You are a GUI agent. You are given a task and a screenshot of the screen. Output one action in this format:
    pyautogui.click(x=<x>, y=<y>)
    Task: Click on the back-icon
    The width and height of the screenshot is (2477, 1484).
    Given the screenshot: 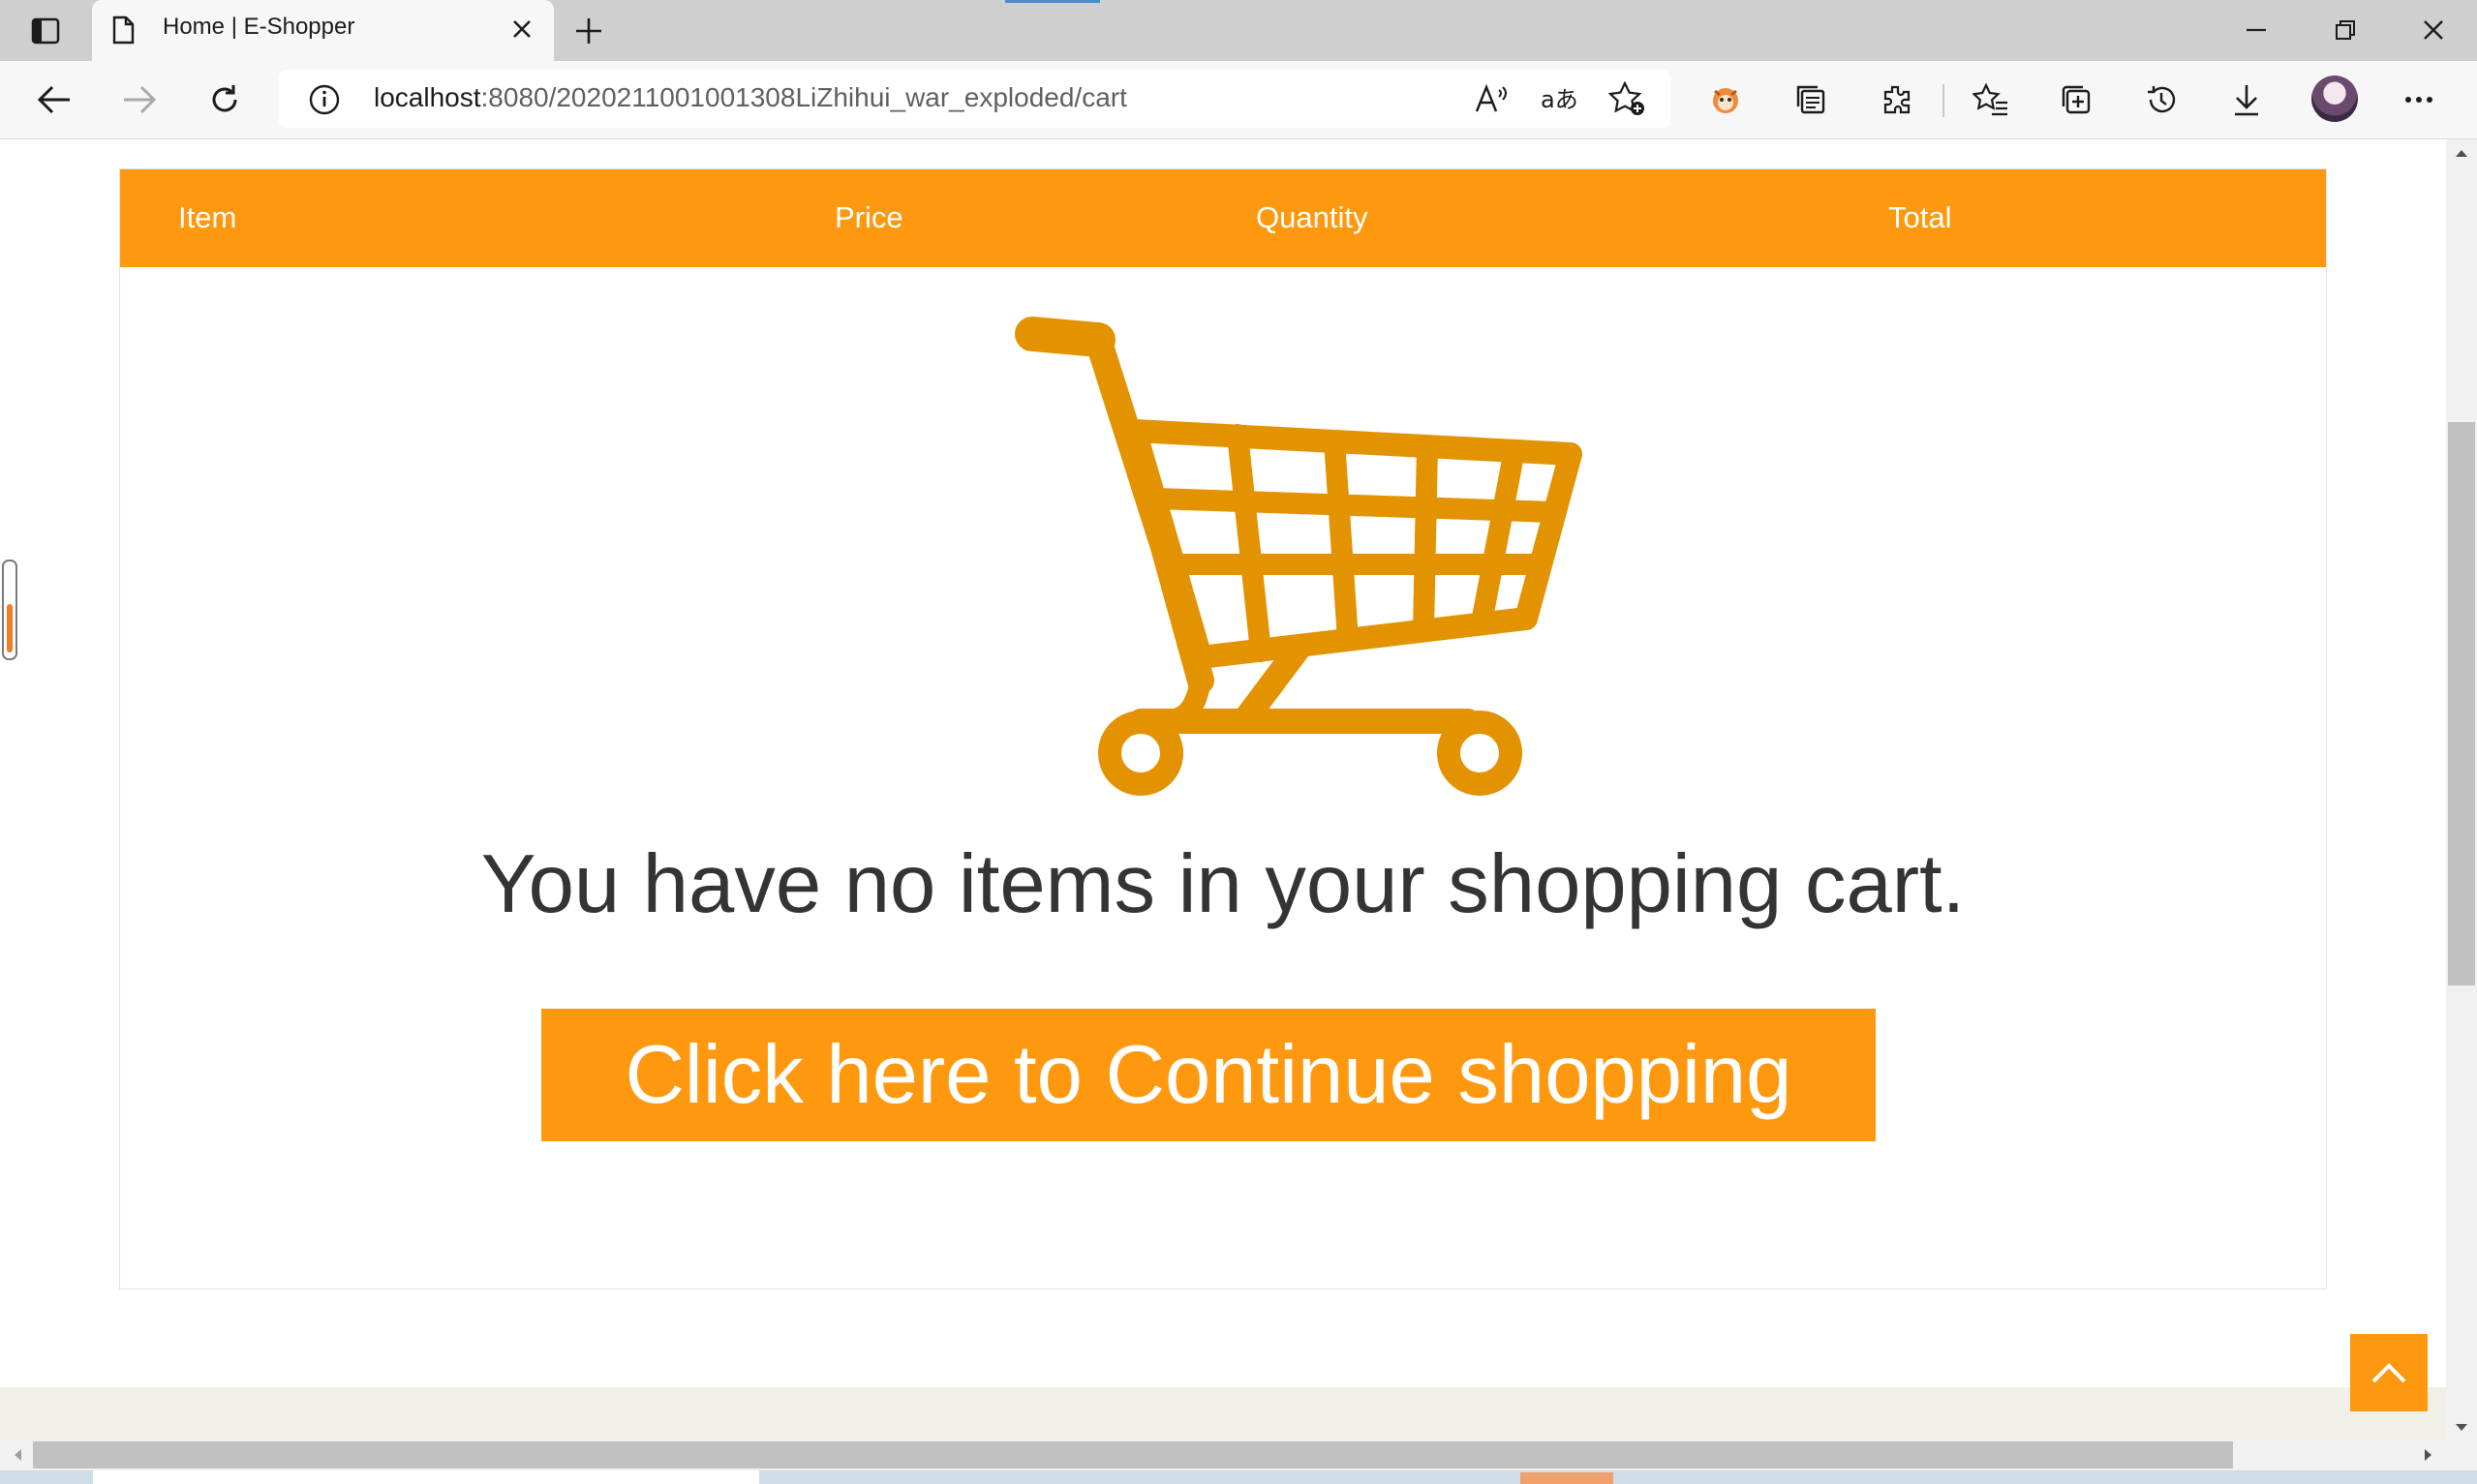 What is the action you would take?
    pyautogui.click(x=54, y=99)
    